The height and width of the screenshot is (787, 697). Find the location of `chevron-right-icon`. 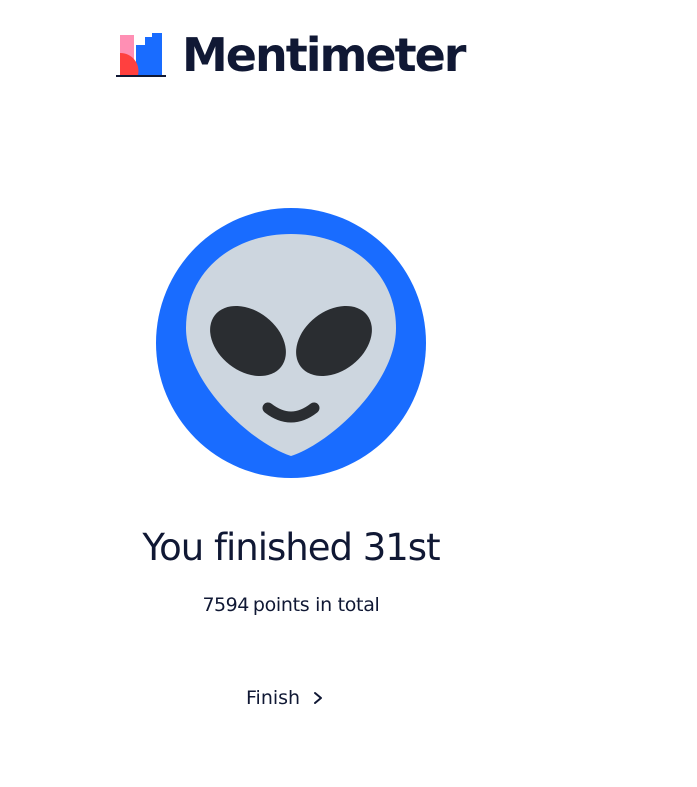

chevron-right-icon is located at coordinates (318, 698).